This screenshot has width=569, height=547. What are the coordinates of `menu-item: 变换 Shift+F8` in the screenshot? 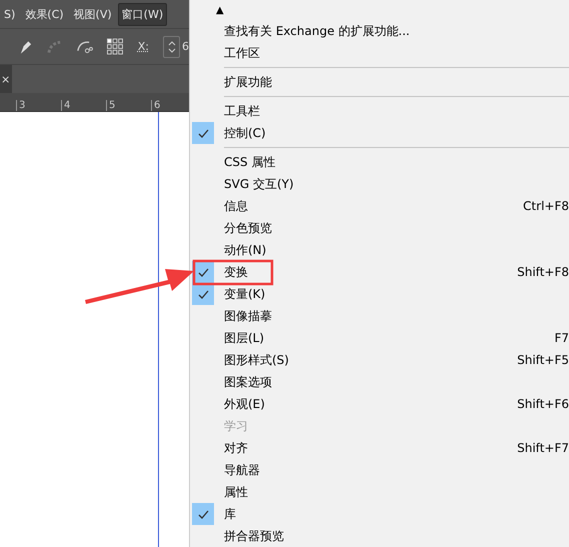 It's located at (379, 272).